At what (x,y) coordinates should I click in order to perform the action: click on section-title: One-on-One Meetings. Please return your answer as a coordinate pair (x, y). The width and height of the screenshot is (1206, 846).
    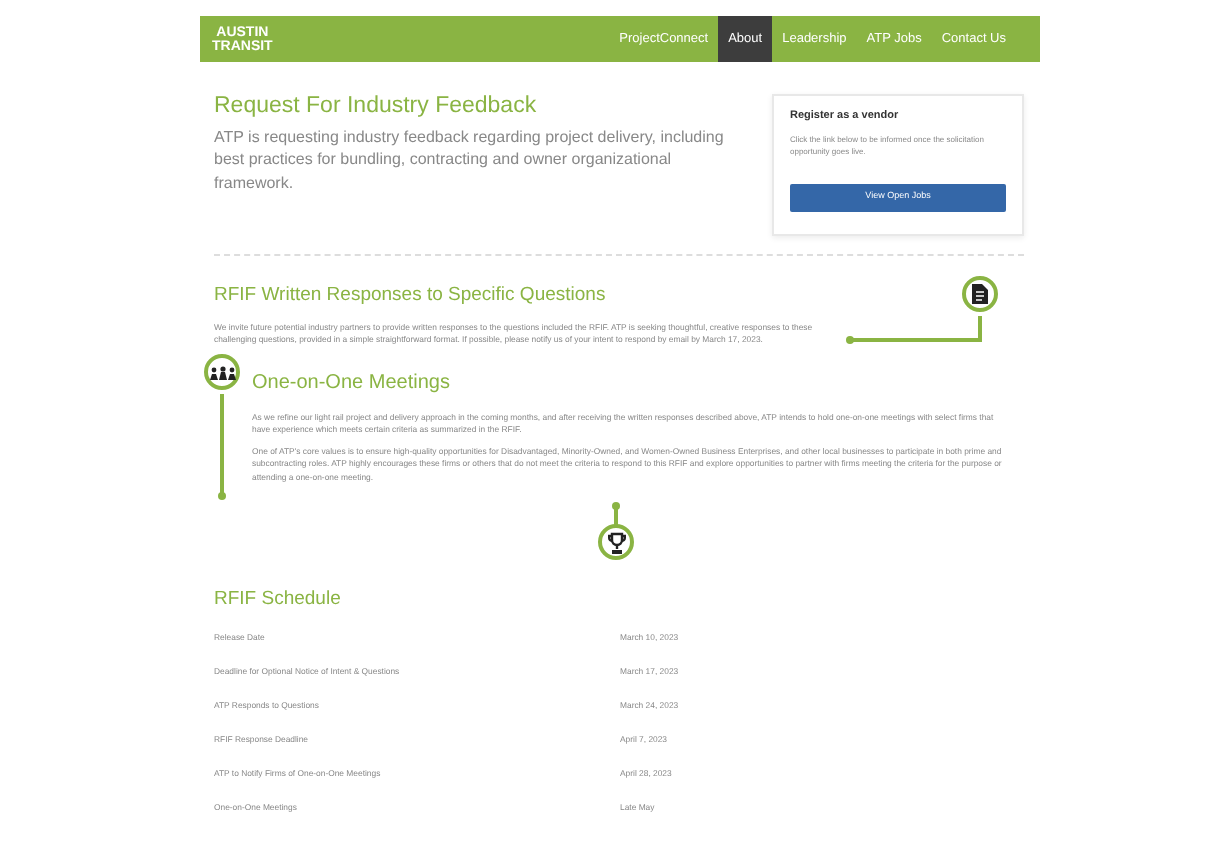
    Looking at the image, I should click on (351, 383).